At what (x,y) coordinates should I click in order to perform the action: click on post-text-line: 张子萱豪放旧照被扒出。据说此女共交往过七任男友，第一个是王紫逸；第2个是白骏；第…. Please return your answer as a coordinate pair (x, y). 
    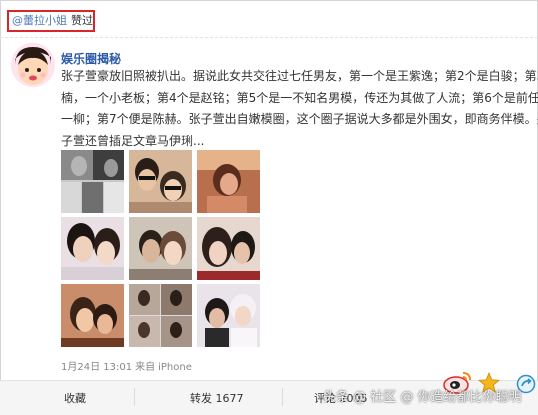
    Looking at the image, I should click on (299, 76).